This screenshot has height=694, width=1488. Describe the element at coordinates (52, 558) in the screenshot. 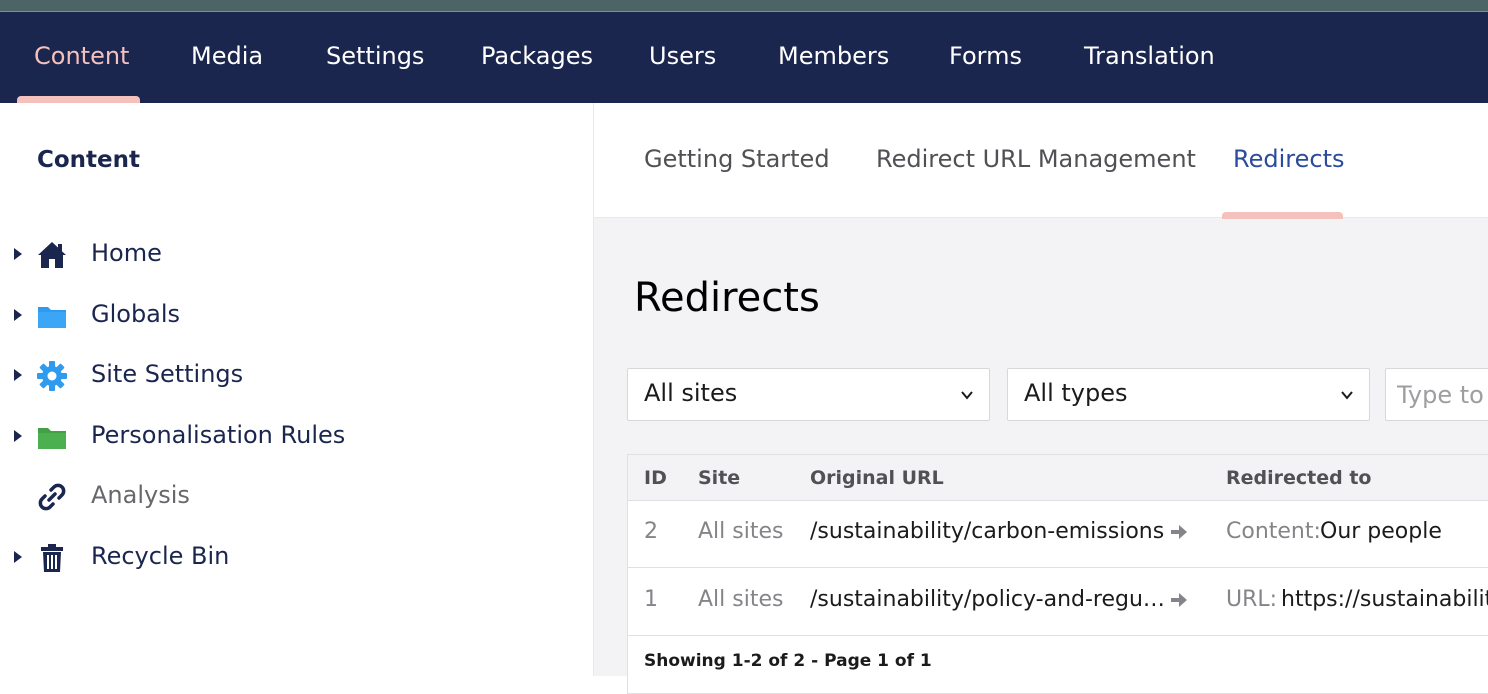

I see `trash-icon` at that location.